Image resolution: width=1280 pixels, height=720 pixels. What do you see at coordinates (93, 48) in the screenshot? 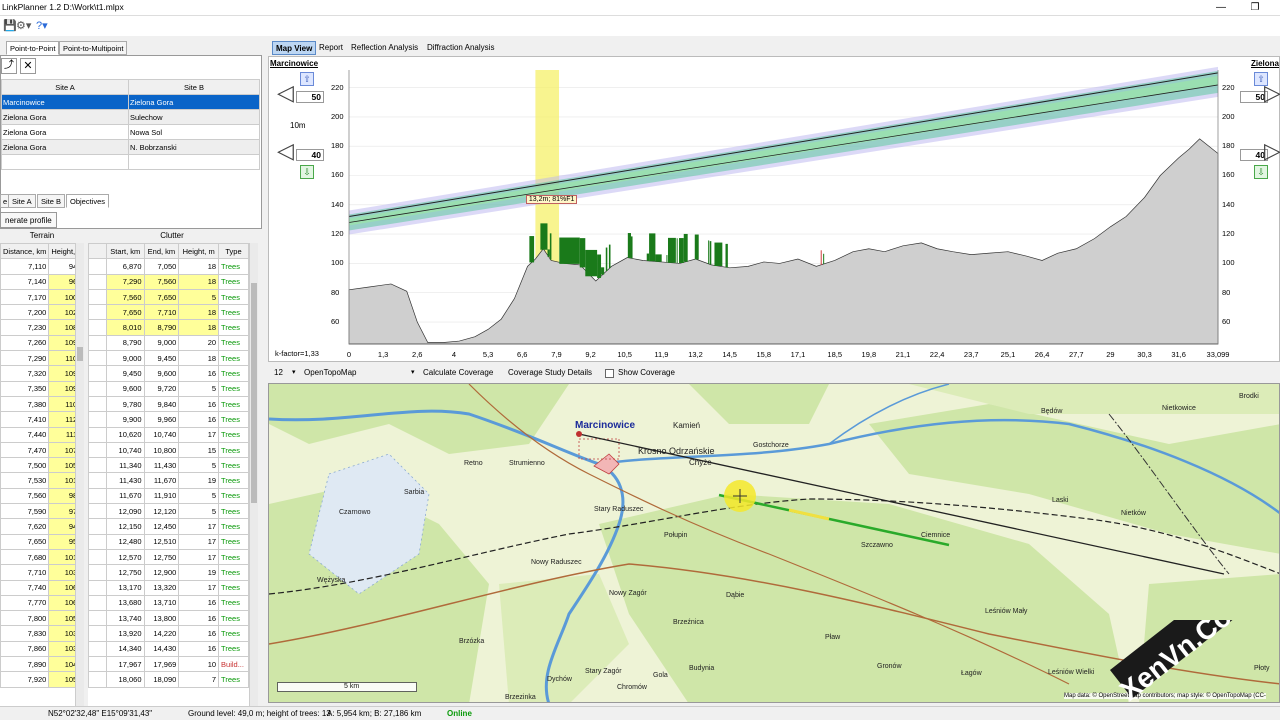
I see `tab-point-to-multipoint: Point-to-Multipoint` at bounding box center [93, 48].